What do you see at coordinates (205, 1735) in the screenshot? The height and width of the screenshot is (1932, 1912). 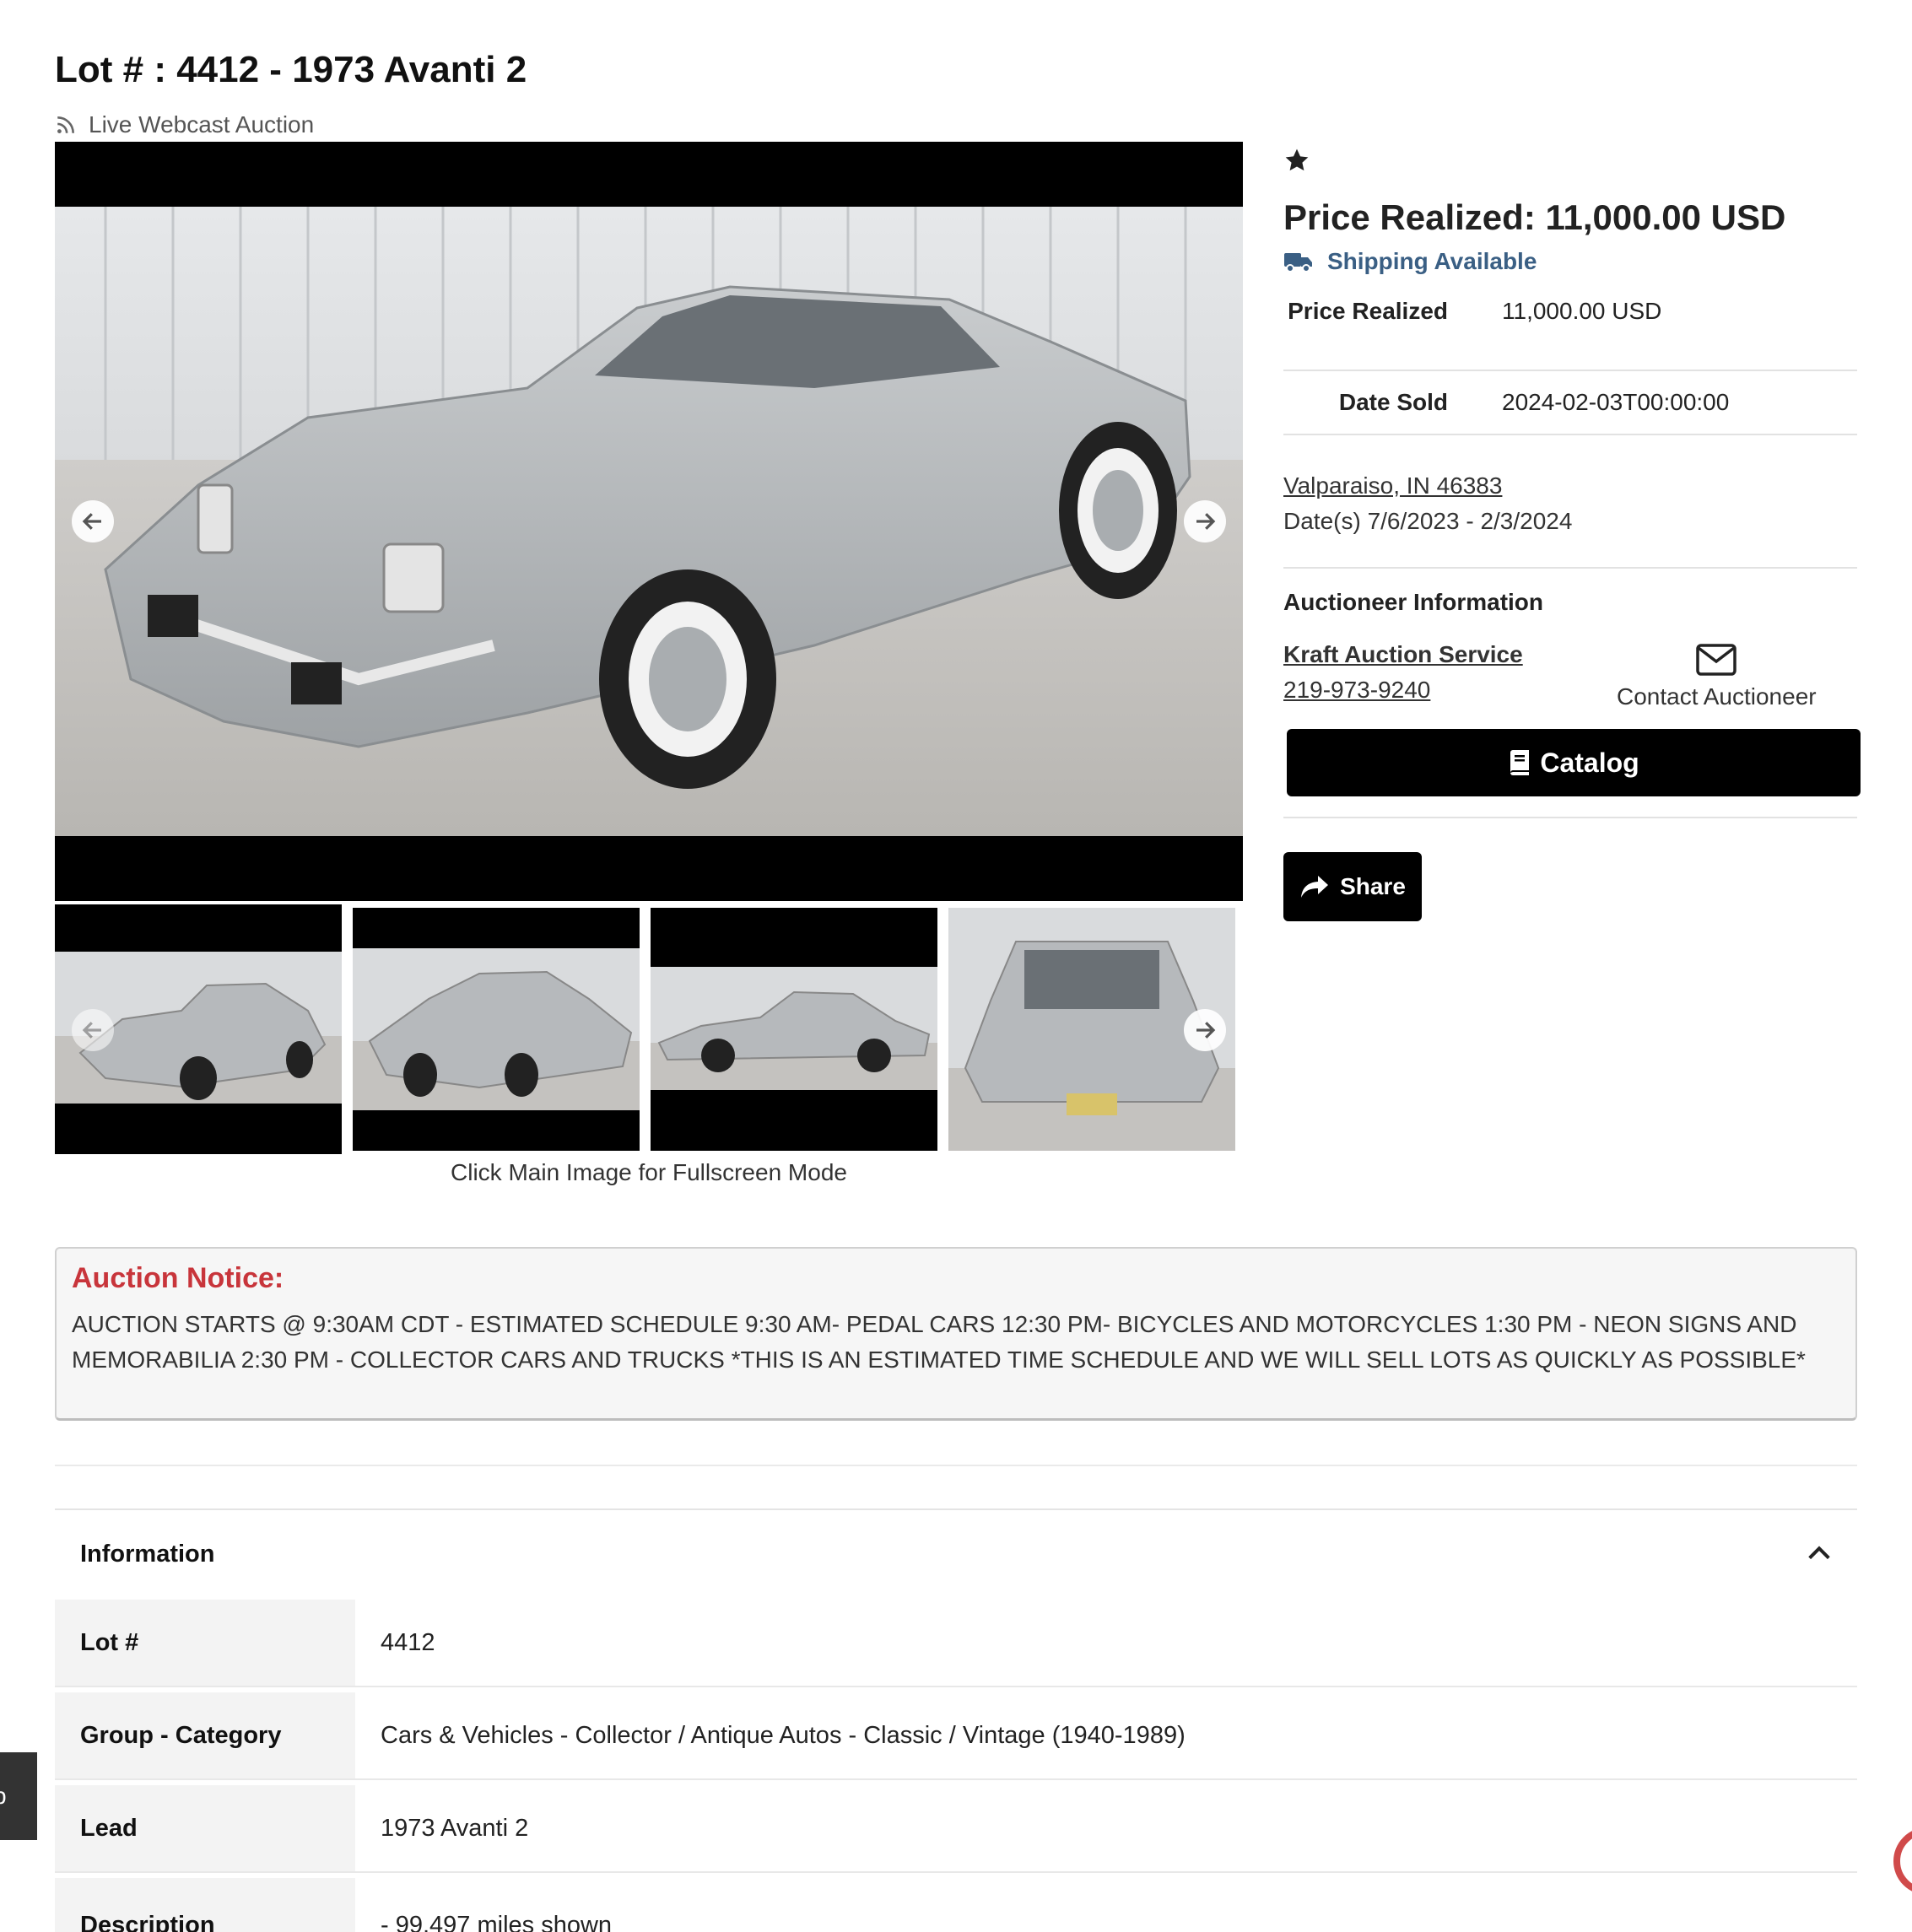 I see `info-label: Group - Category` at bounding box center [205, 1735].